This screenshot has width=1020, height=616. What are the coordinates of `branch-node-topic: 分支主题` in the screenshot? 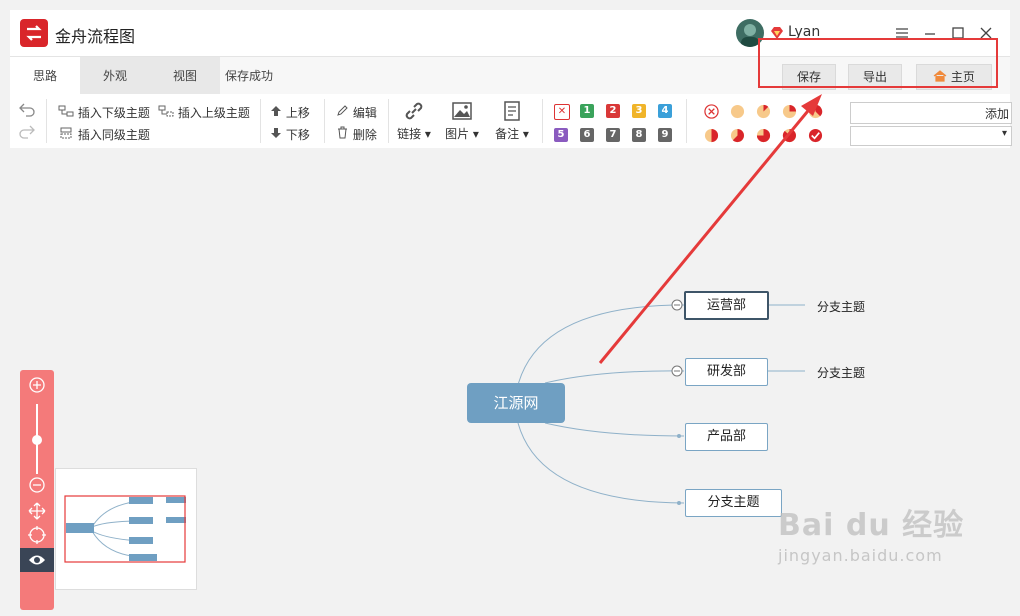 It's located at (733, 503).